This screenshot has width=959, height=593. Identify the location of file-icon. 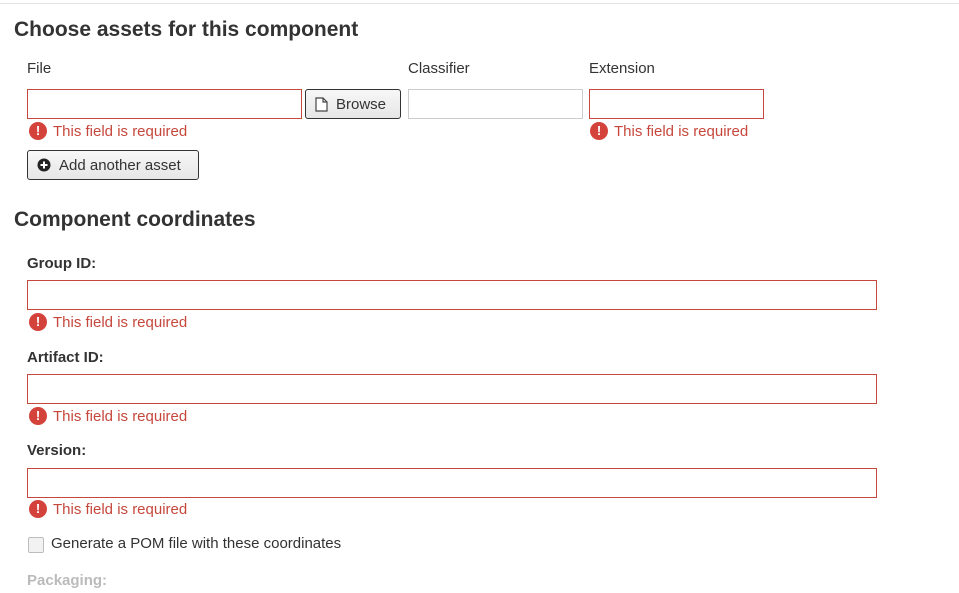
(321, 104).